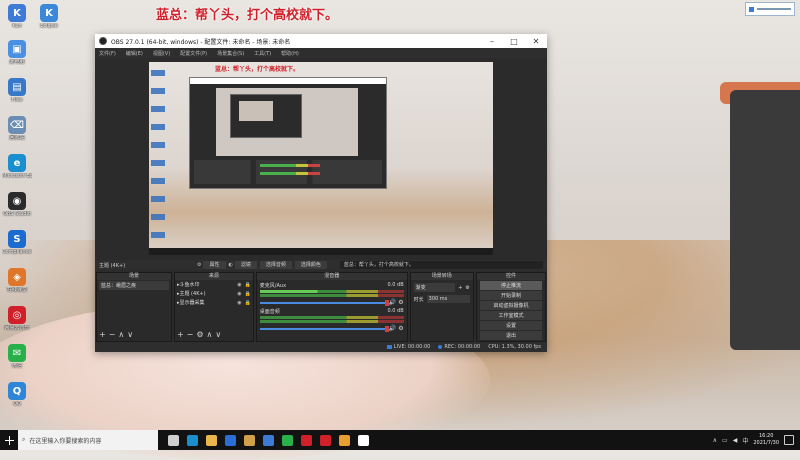 This screenshot has width=800, height=460. I want to click on filters-button: 滤镜, so click(245, 265).